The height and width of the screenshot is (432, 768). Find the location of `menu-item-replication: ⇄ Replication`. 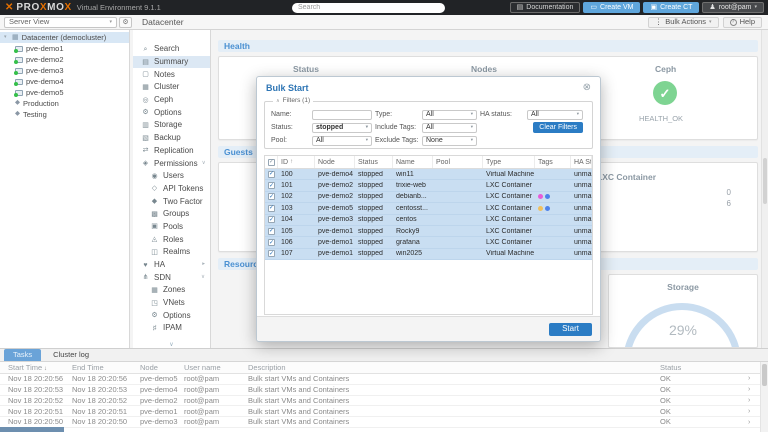

menu-item-replication: ⇄ Replication is located at coordinates (171, 151).